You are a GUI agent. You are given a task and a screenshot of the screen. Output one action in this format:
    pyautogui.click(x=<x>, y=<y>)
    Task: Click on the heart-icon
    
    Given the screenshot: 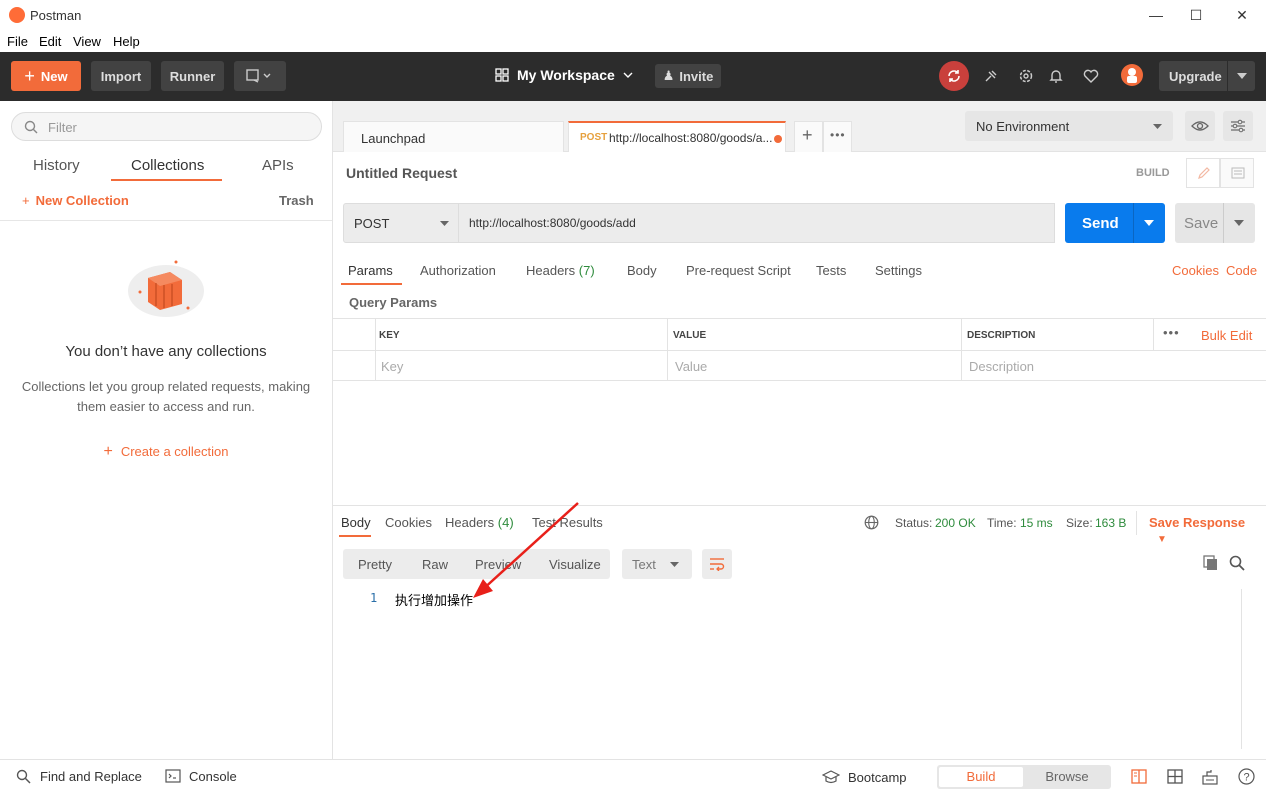 What is the action you would take?
    pyautogui.click(x=1091, y=76)
    